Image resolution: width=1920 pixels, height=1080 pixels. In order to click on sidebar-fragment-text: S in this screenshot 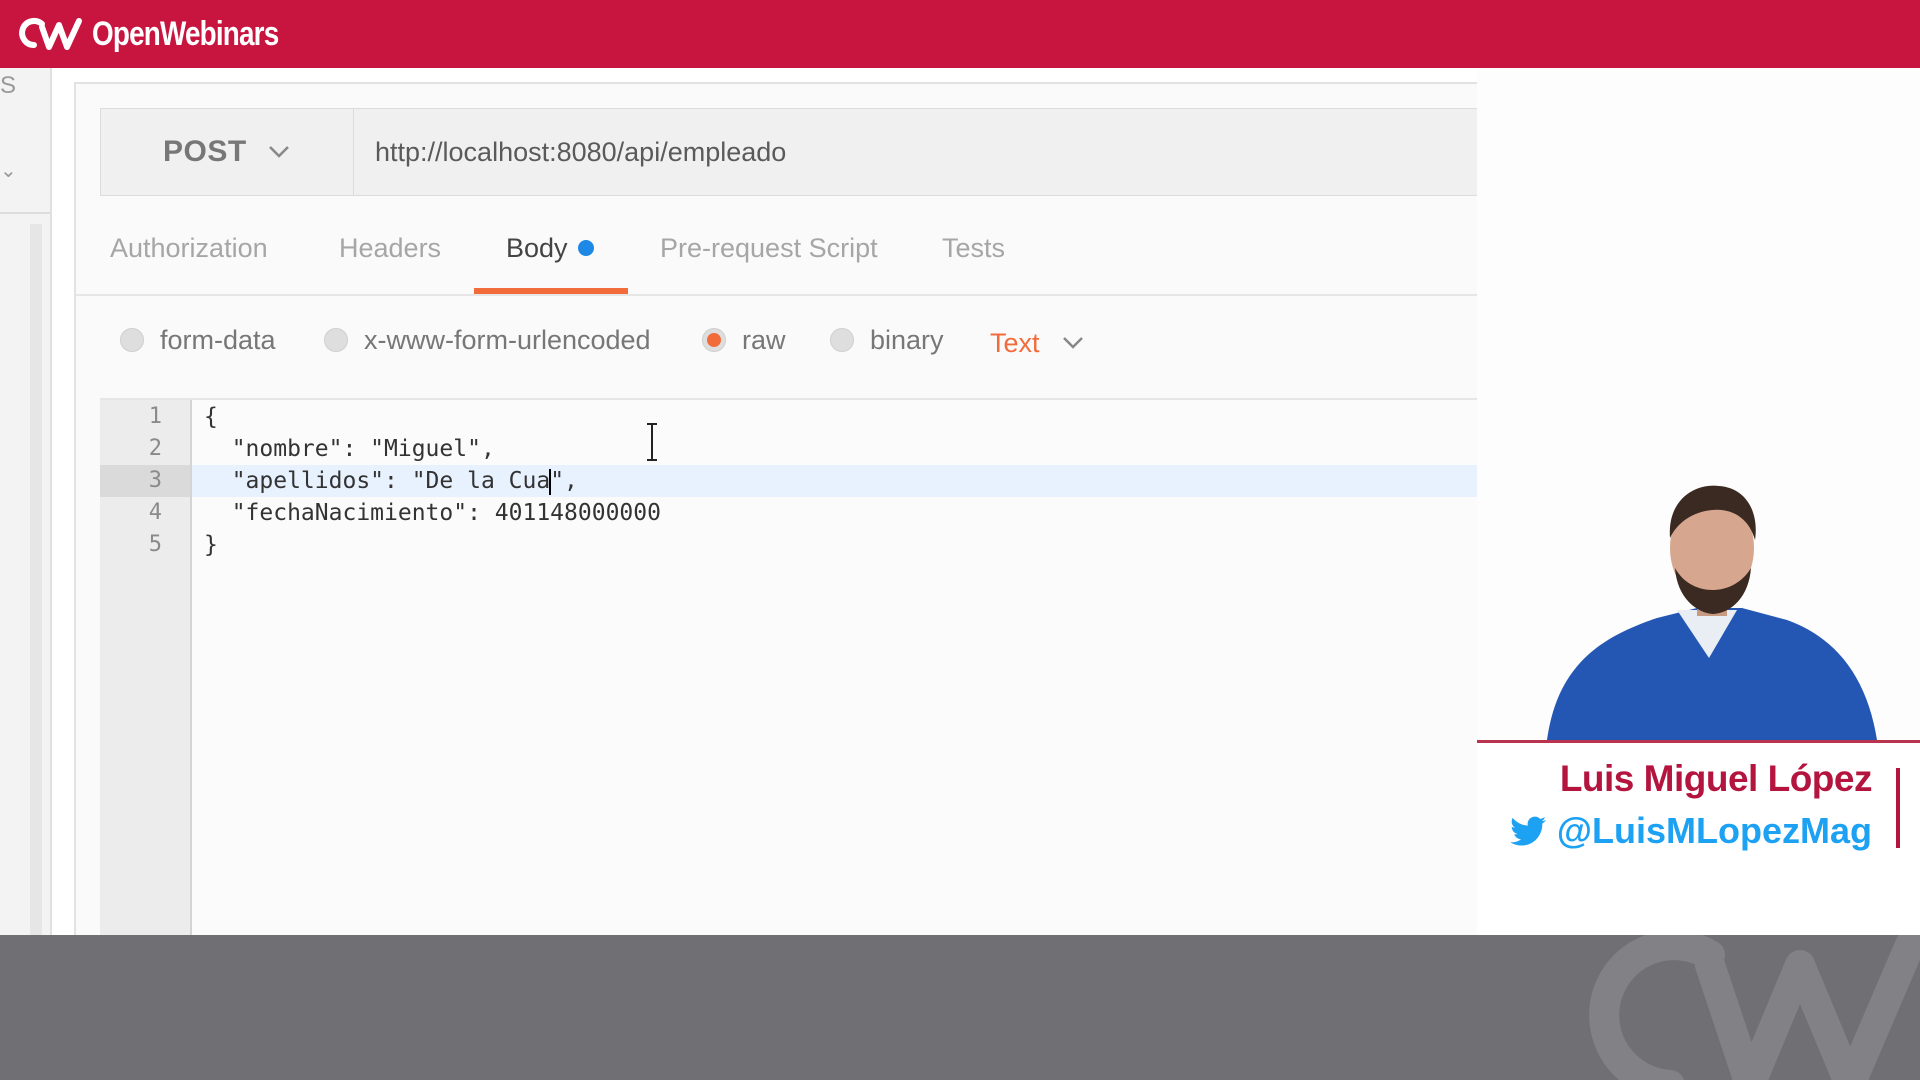, I will do `click(8, 85)`.